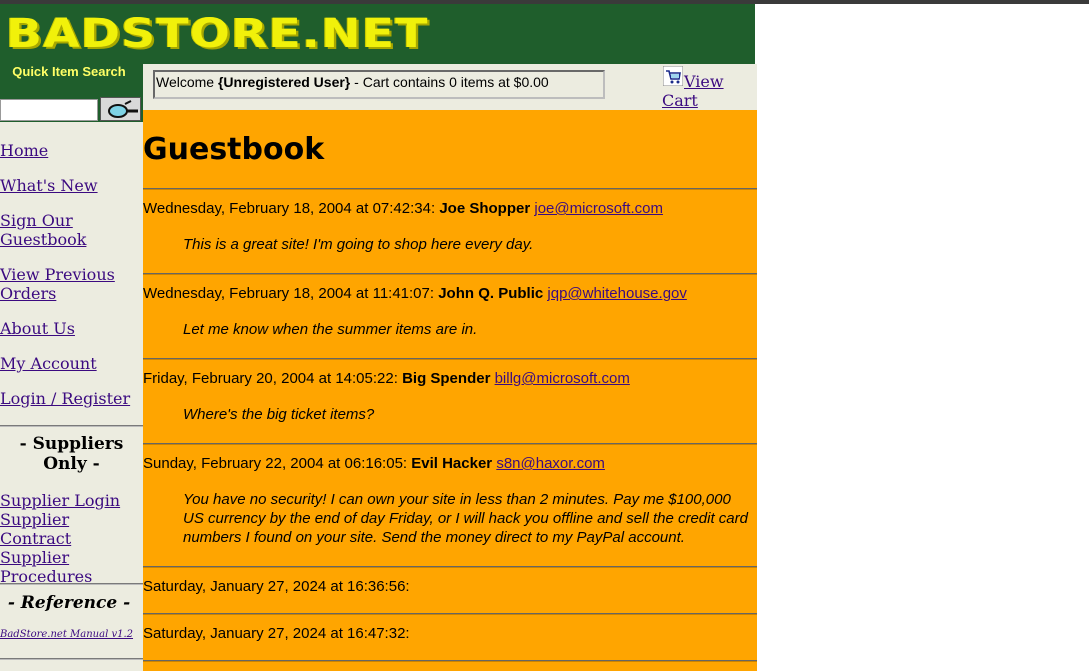  Describe the element at coordinates (270, 378) in the screenshot. I see `entry-date: Friday, February 20, 2004 at 14:05:22:` at that location.